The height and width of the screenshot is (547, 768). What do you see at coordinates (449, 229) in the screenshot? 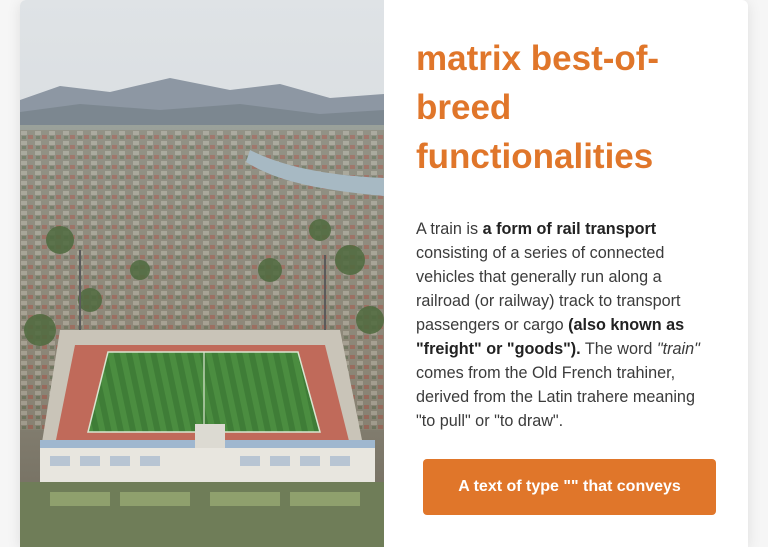
I see `body-text-1: A train is` at bounding box center [449, 229].